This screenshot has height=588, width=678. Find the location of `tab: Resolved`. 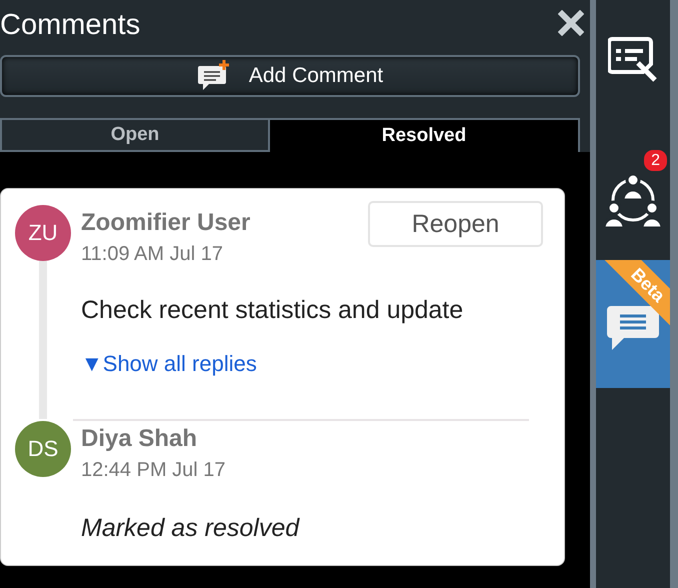

tab: Resolved is located at coordinates (425, 135).